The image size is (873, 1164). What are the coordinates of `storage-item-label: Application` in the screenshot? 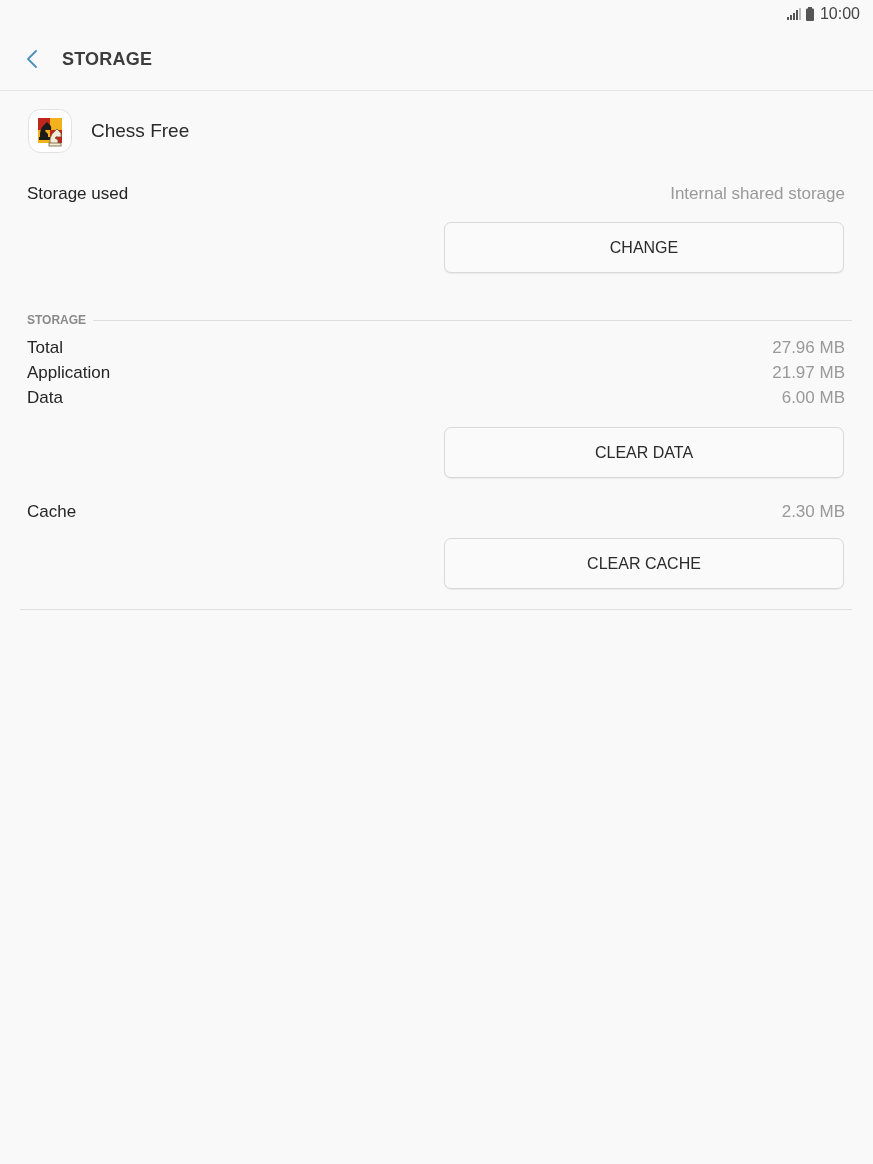 It's located at (69, 372).